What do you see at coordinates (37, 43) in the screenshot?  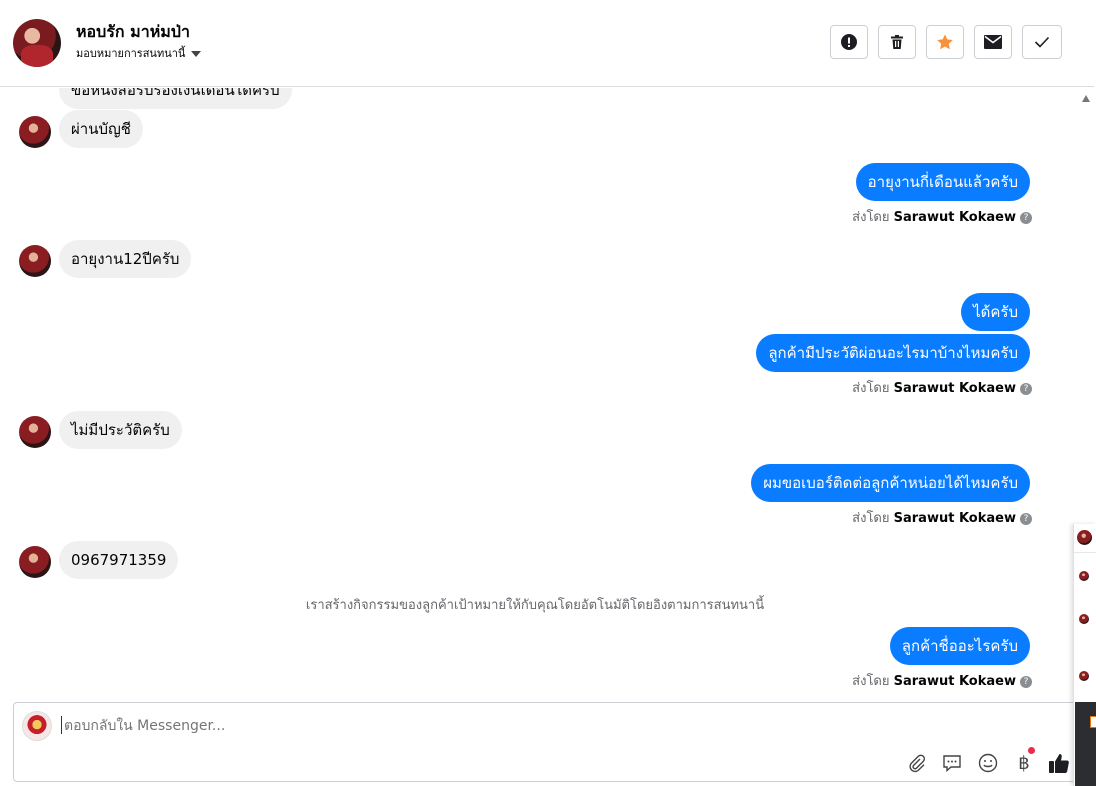 I see `contact-avatar` at bounding box center [37, 43].